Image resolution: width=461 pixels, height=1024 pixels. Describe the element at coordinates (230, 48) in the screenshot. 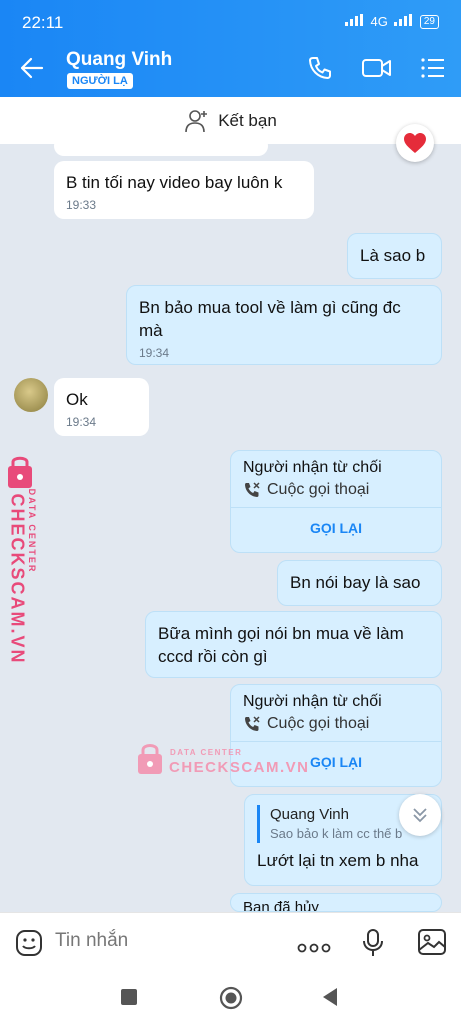

I see `chat-header: 22:11 4G 29 Quang Vinh NGƯỜI LẠ` at that location.